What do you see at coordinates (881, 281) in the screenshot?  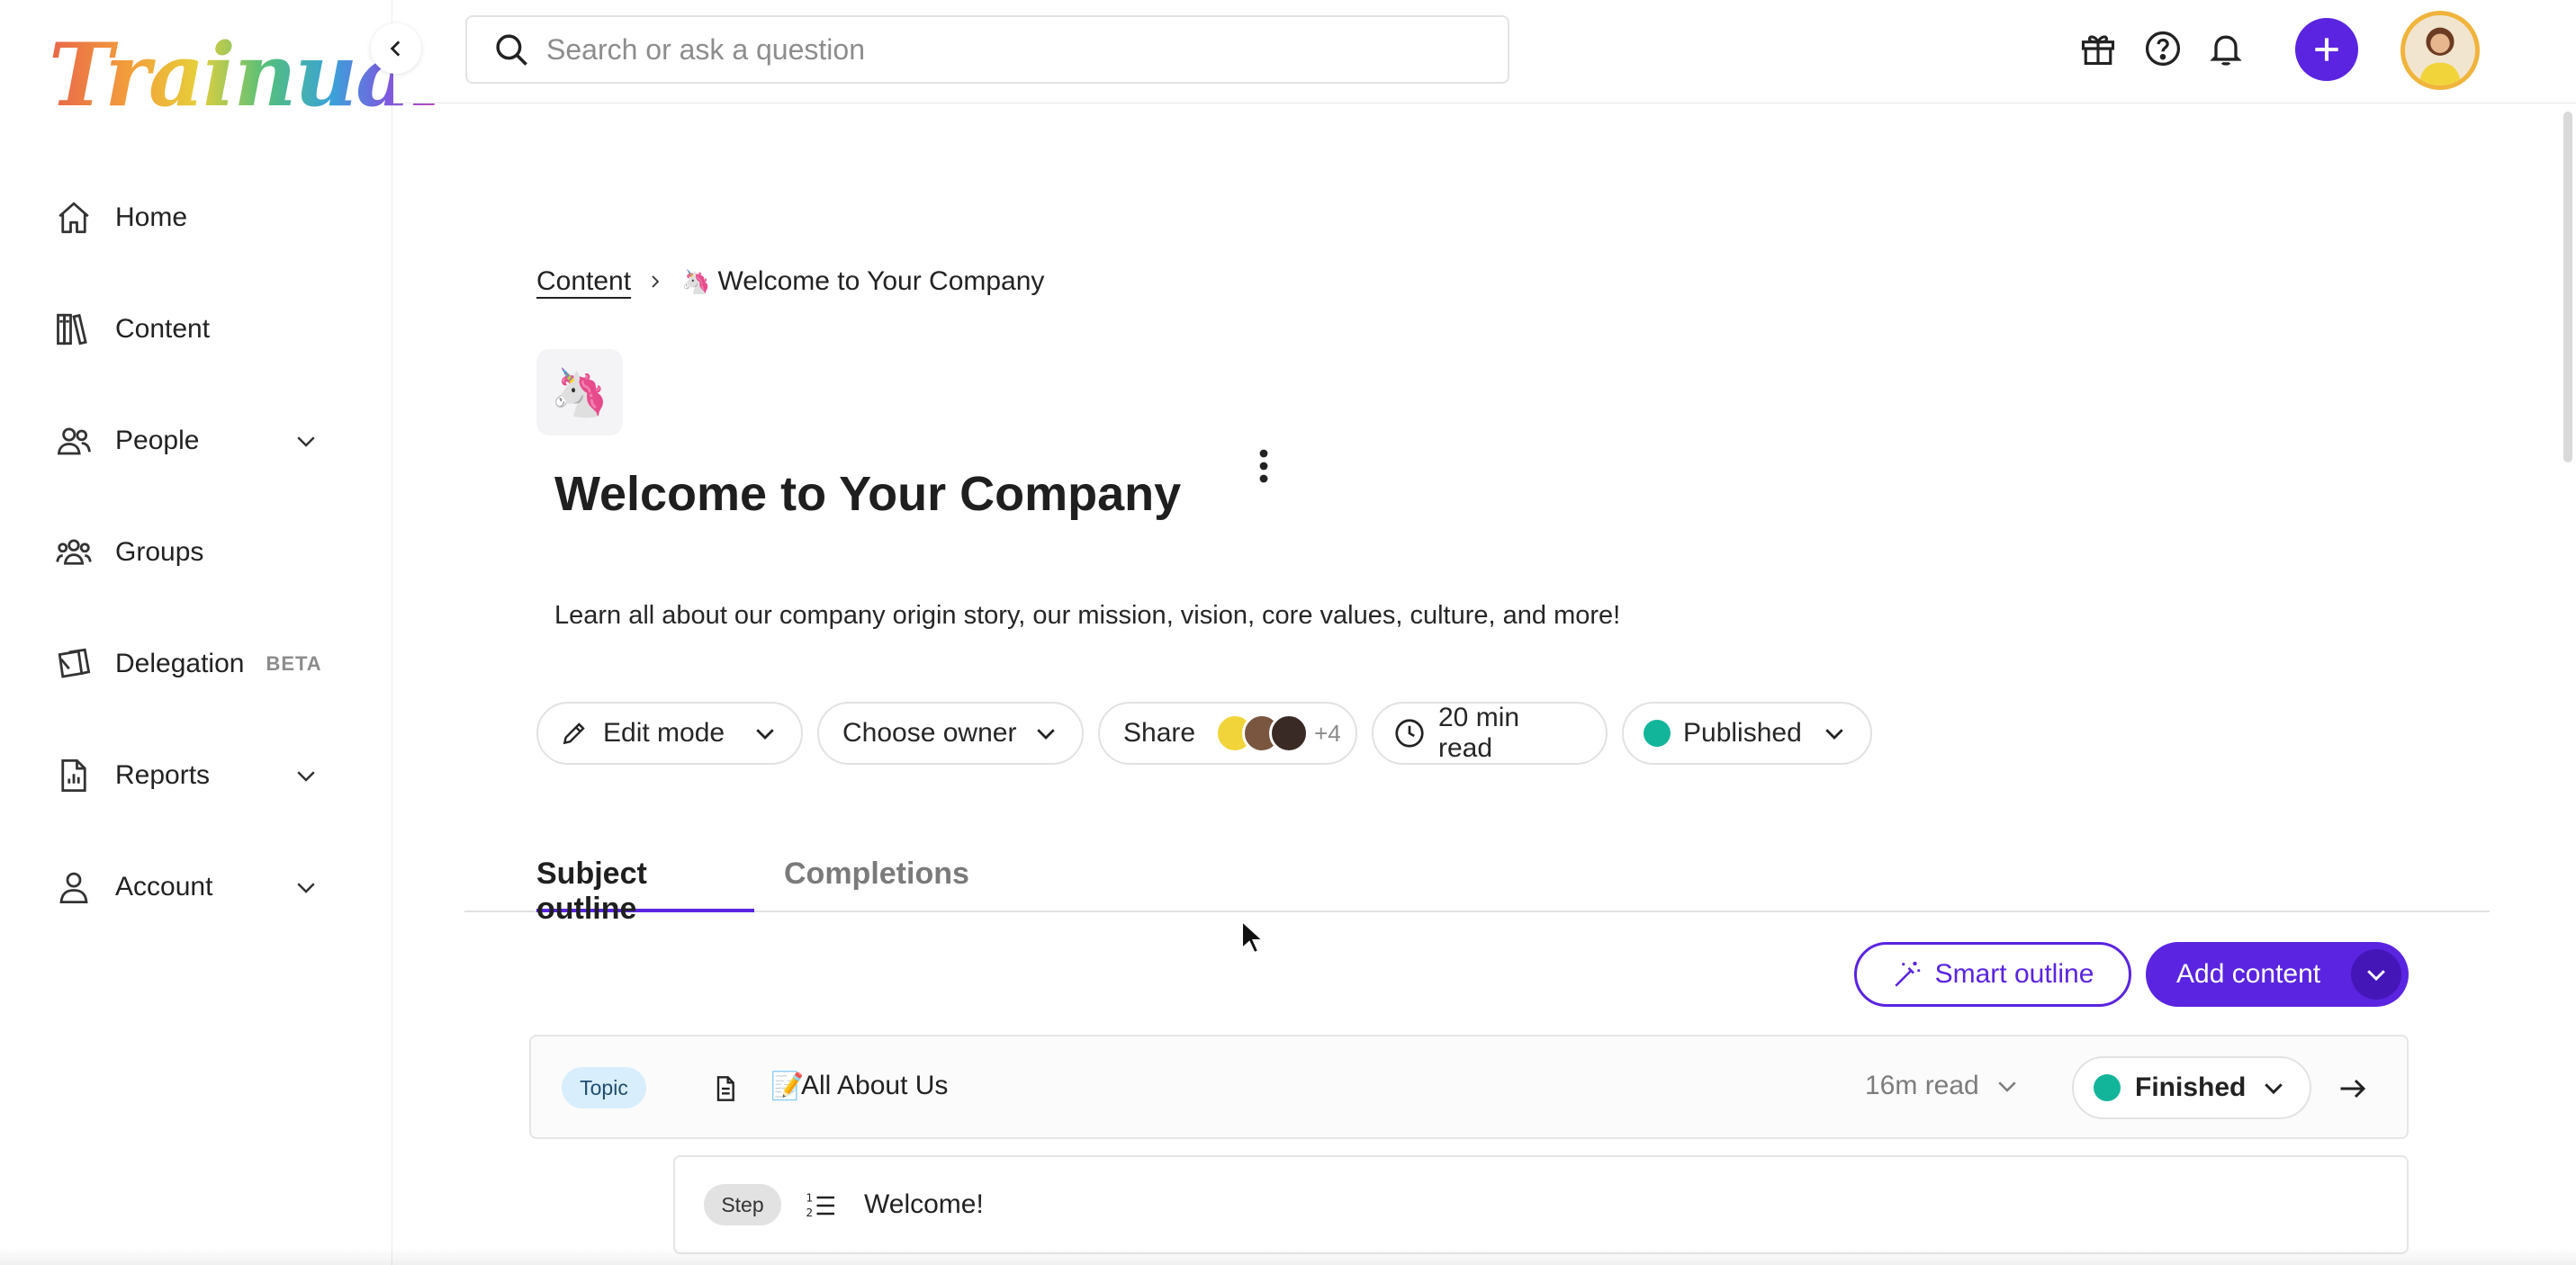 I see `breadcrumb-current: Welcome to Your Company` at bounding box center [881, 281].